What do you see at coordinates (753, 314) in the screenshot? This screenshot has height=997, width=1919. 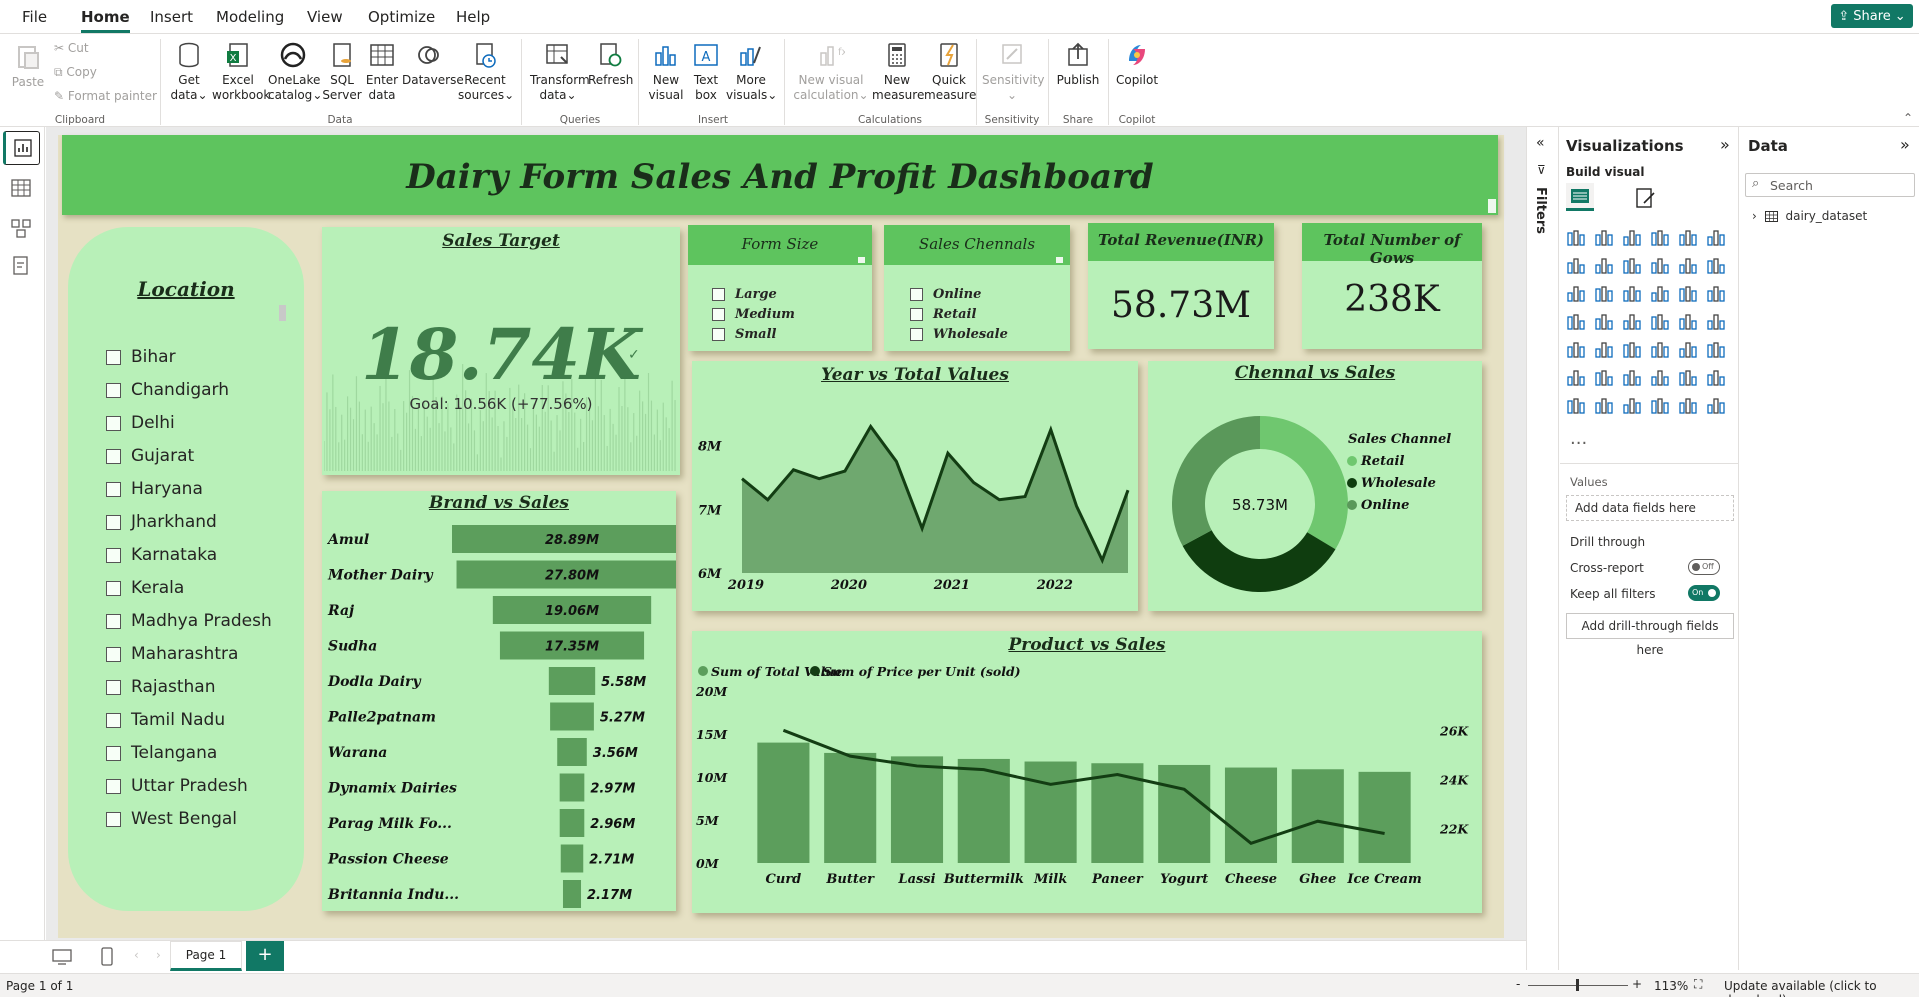 I see `form-size-item: Medium` at bounding box center [753, 314].